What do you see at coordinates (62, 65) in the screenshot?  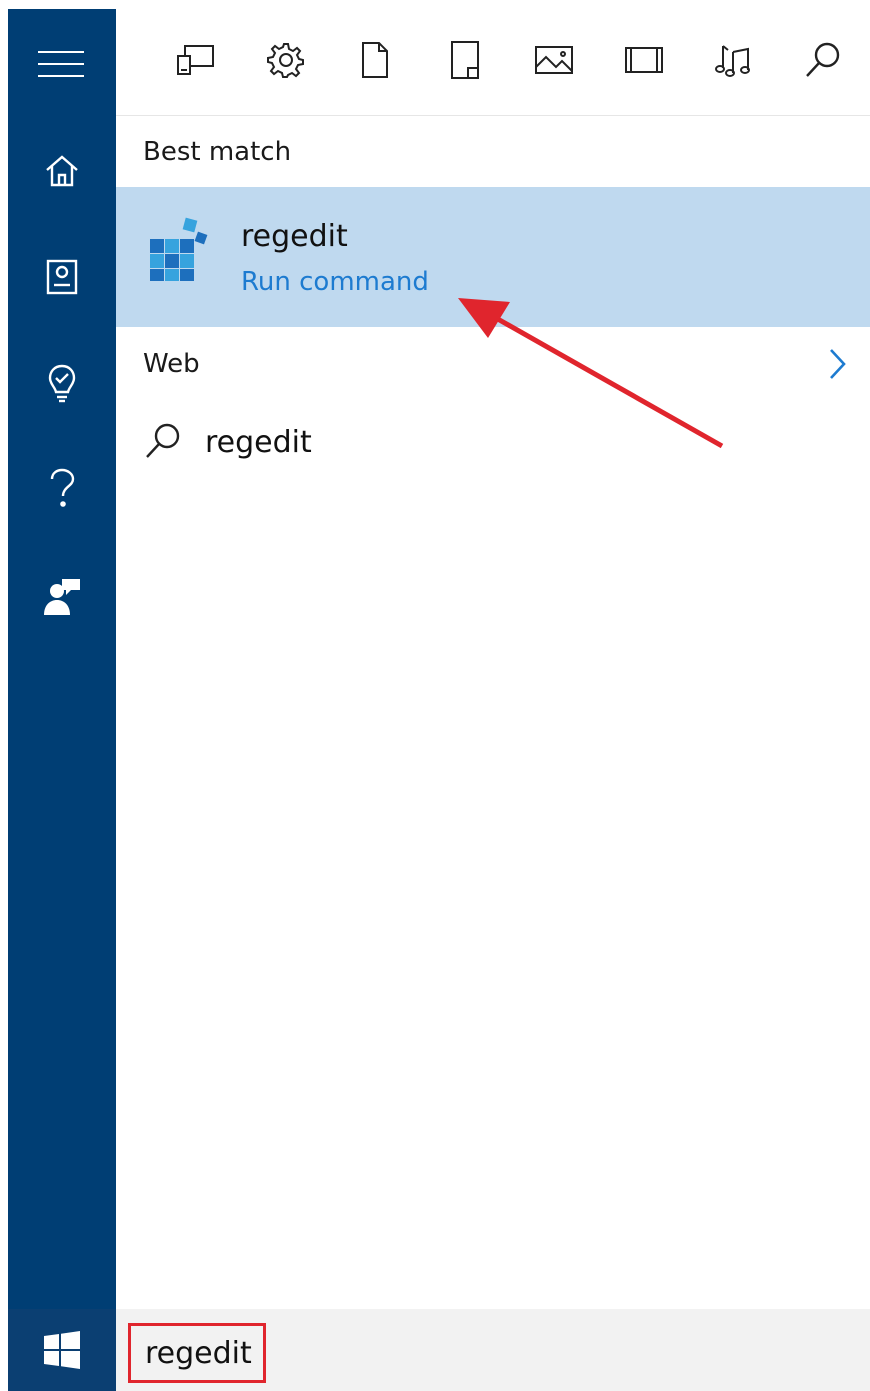 I see `hamburger-icon` at bounding box center [62, 65].